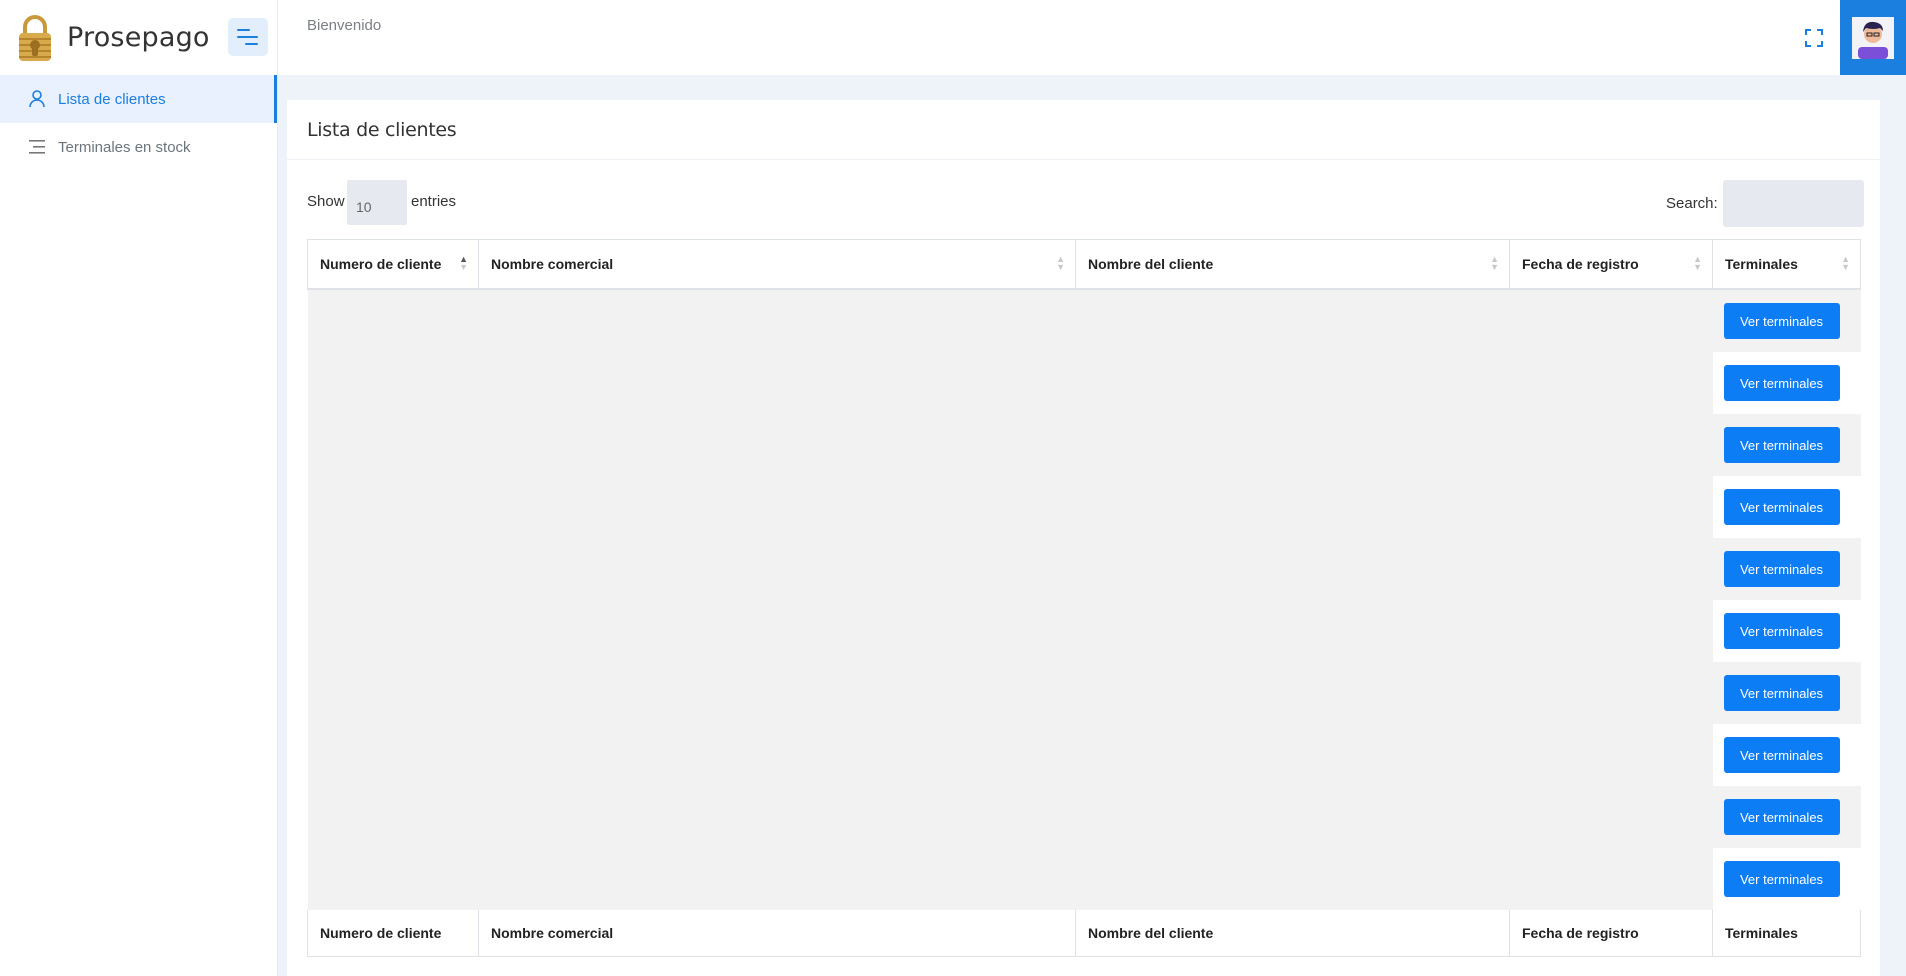 This screenshot has width=1906, height=976. What do you see at coordinates (434, 201) in the screenshot?
I see `entries-label: entries` at bounding box center [434, 201].